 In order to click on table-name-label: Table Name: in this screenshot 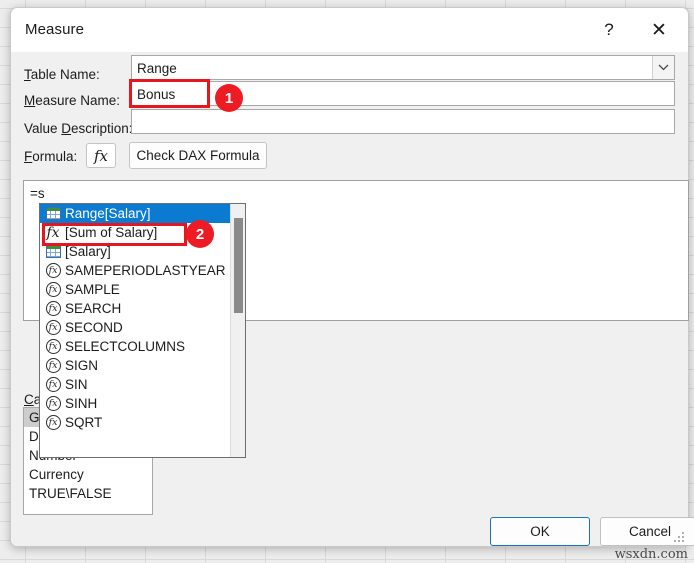, I will do `click(62, 74)`.